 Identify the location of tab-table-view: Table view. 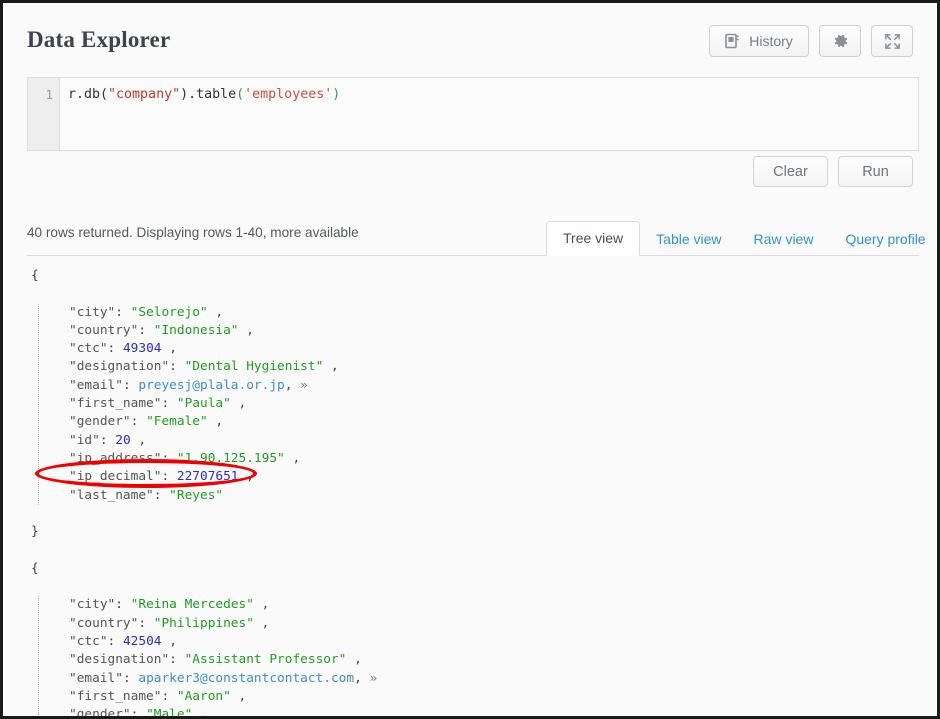
(688, 239).